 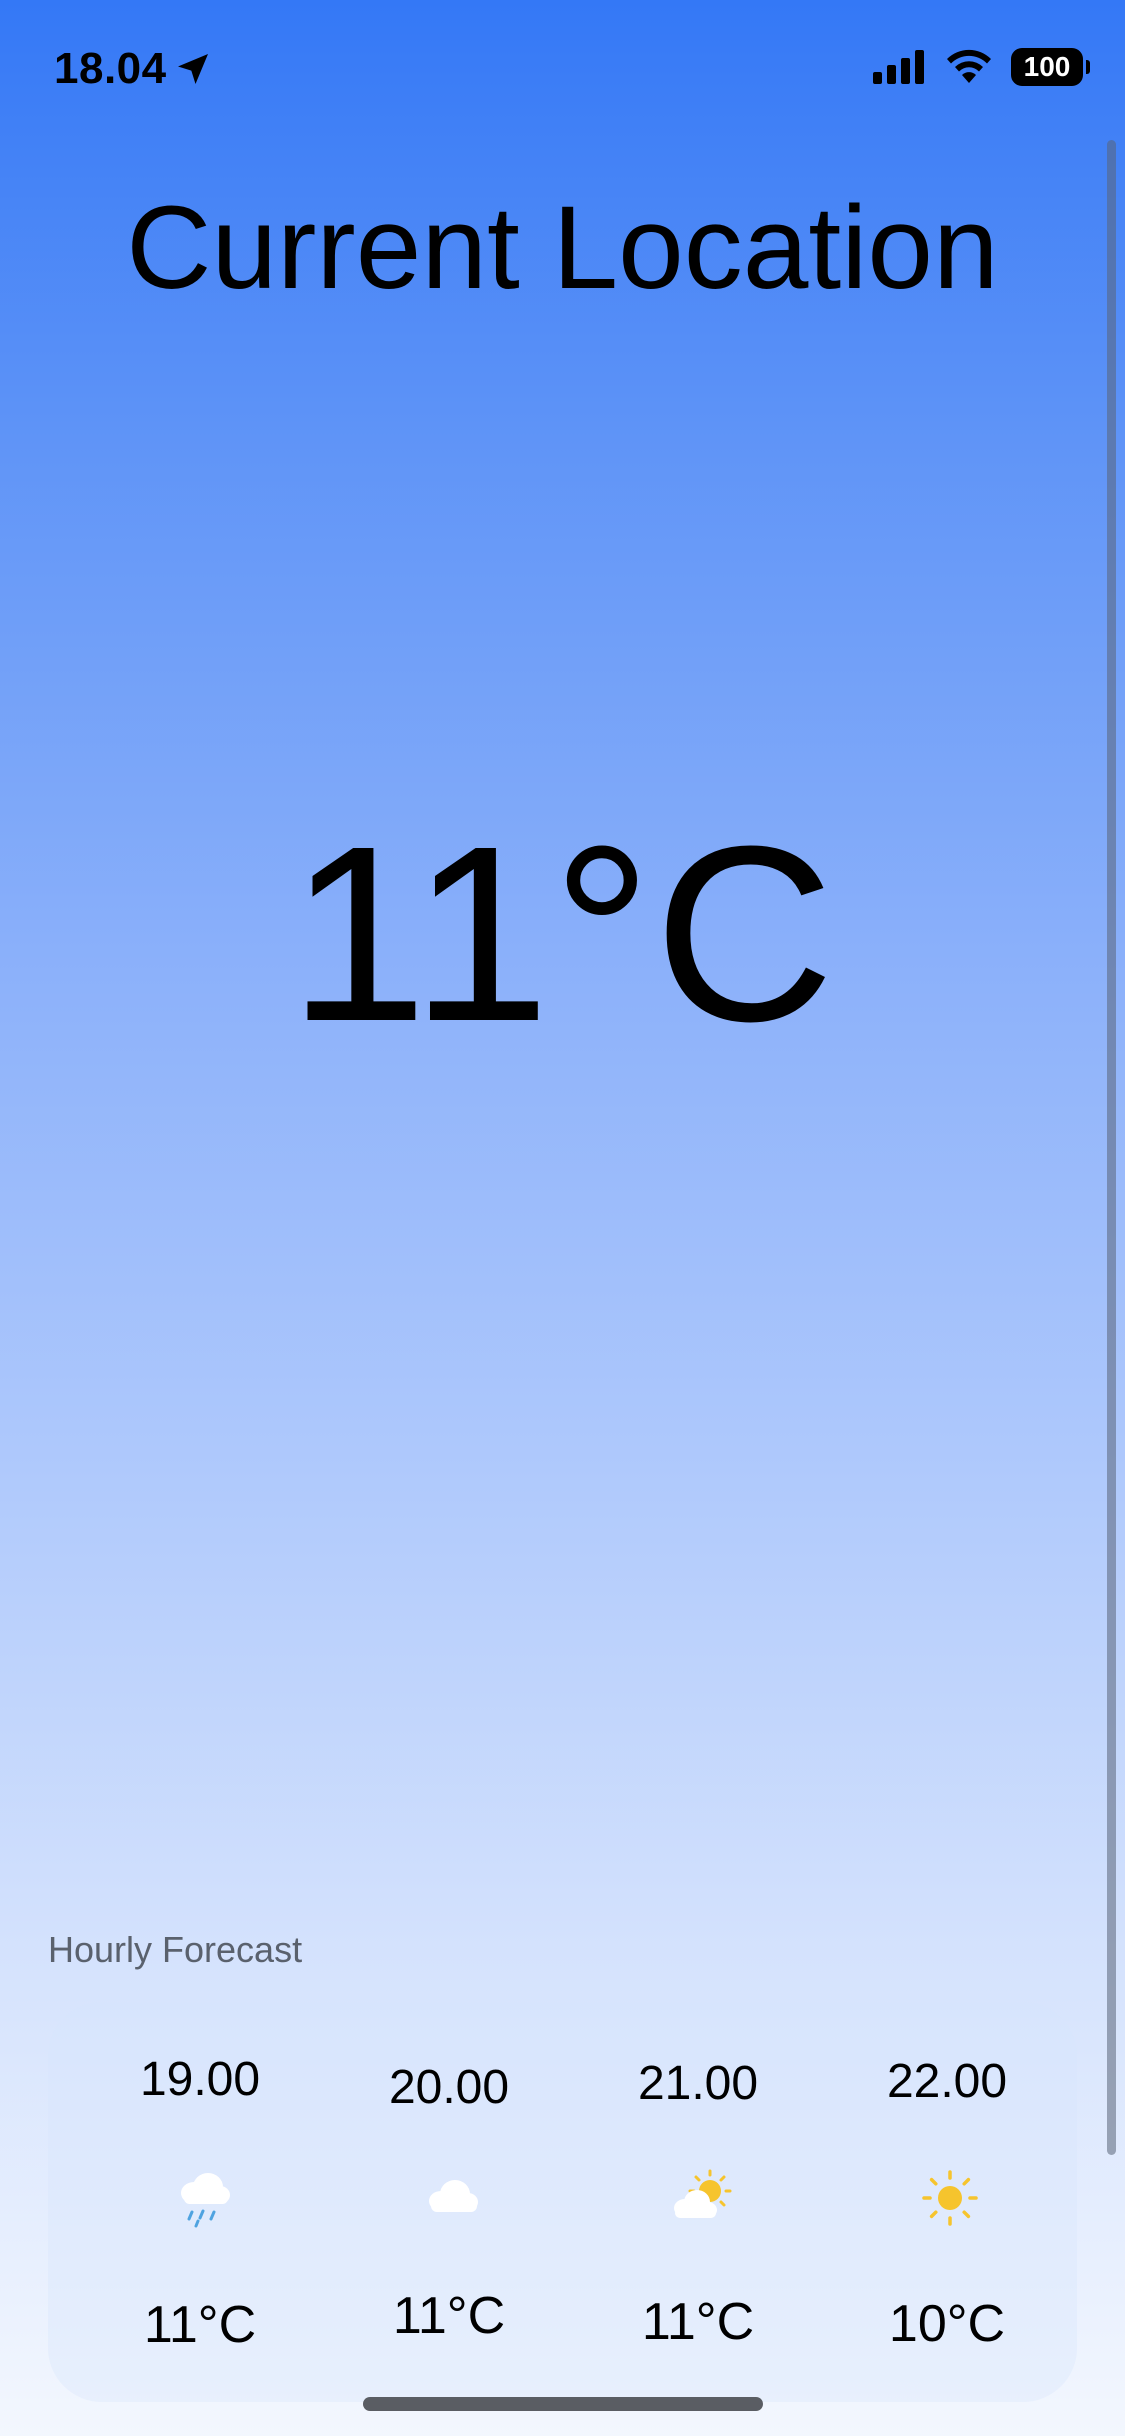 I want to click on cellular-signal-icon, so click(x=898, y=67).